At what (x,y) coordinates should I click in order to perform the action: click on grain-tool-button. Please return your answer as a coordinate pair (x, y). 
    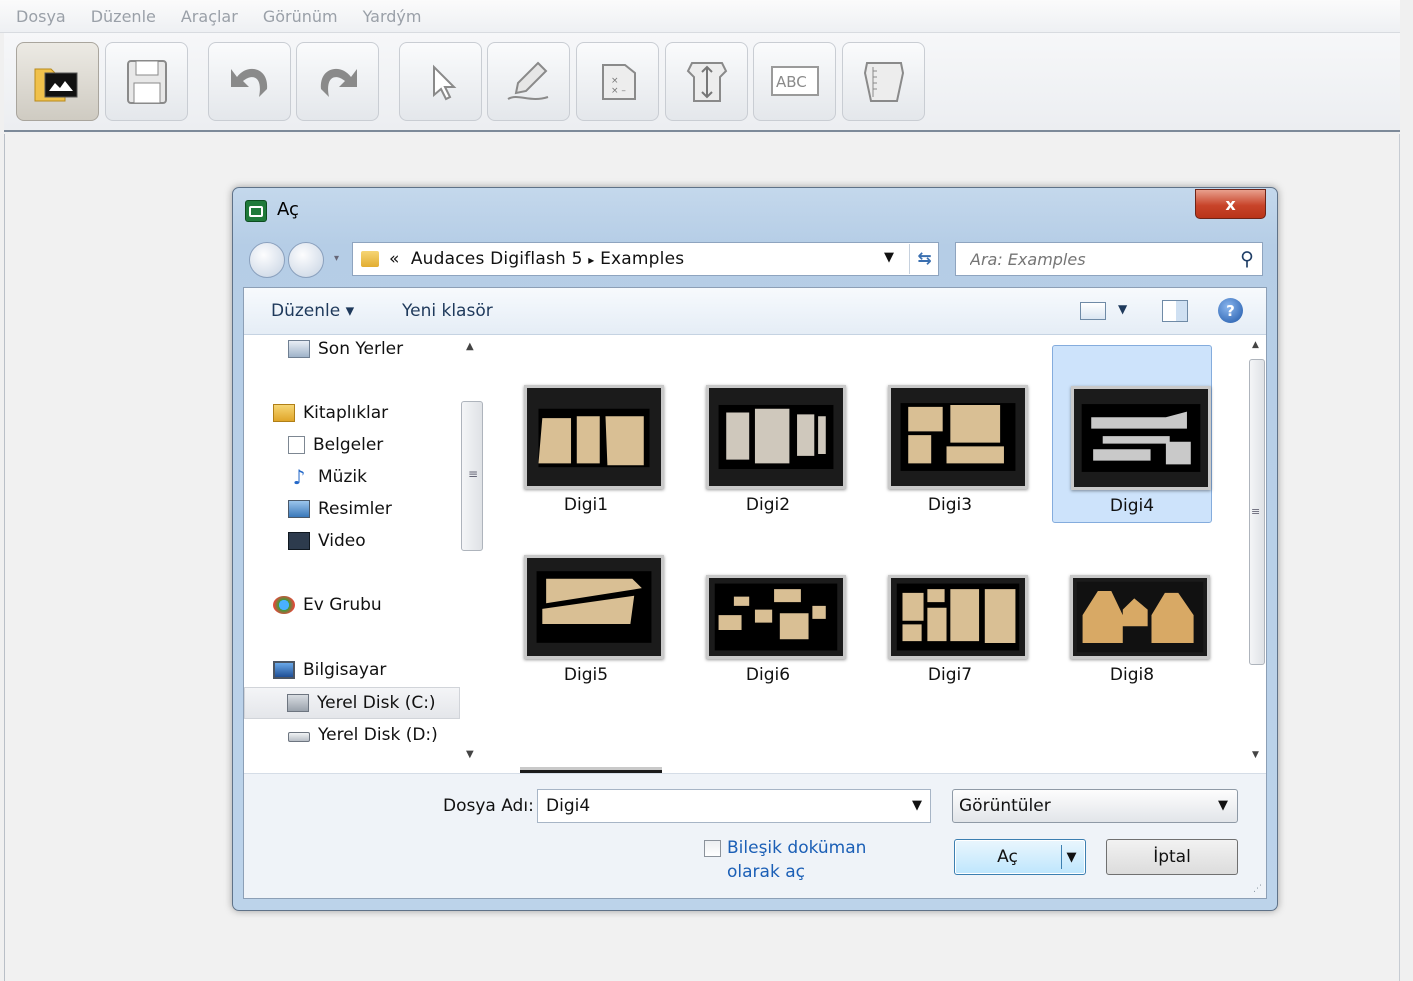
    Looking at the image, I should click on (706, 81).